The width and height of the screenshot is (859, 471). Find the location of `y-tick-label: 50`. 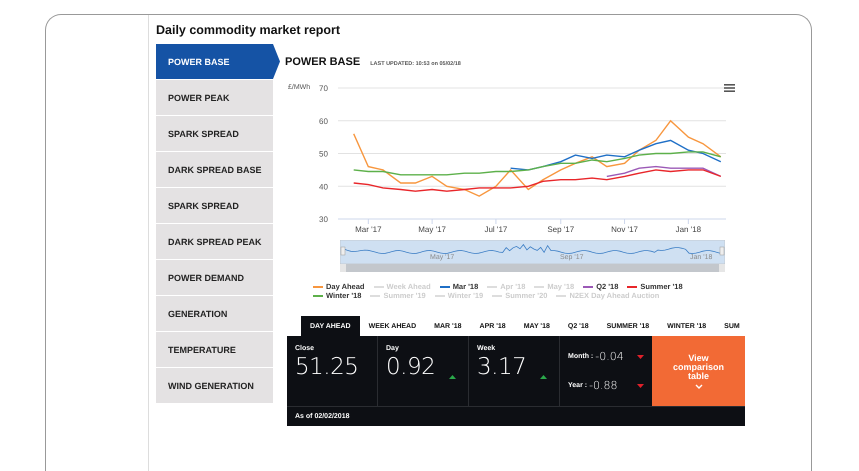

y-tick-label: 50 is located at coordinates (323, 154).